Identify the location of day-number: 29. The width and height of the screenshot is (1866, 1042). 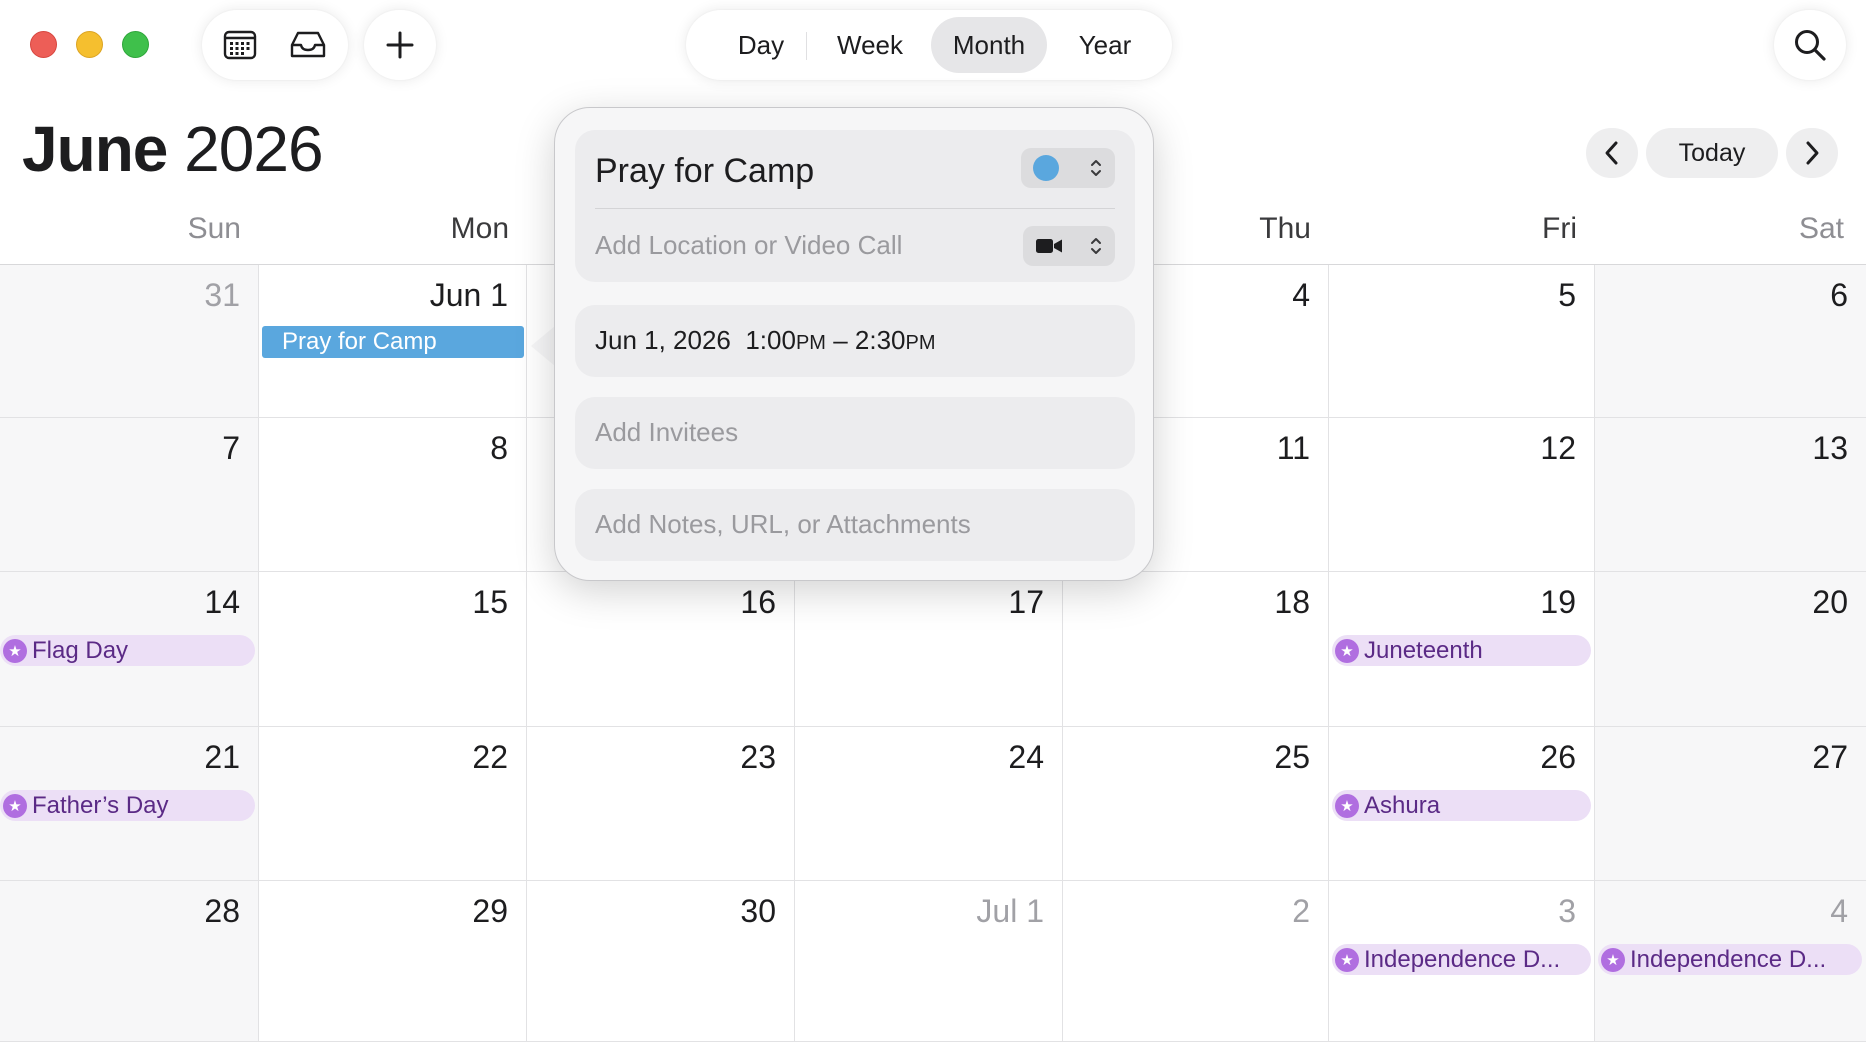
(490, 911).